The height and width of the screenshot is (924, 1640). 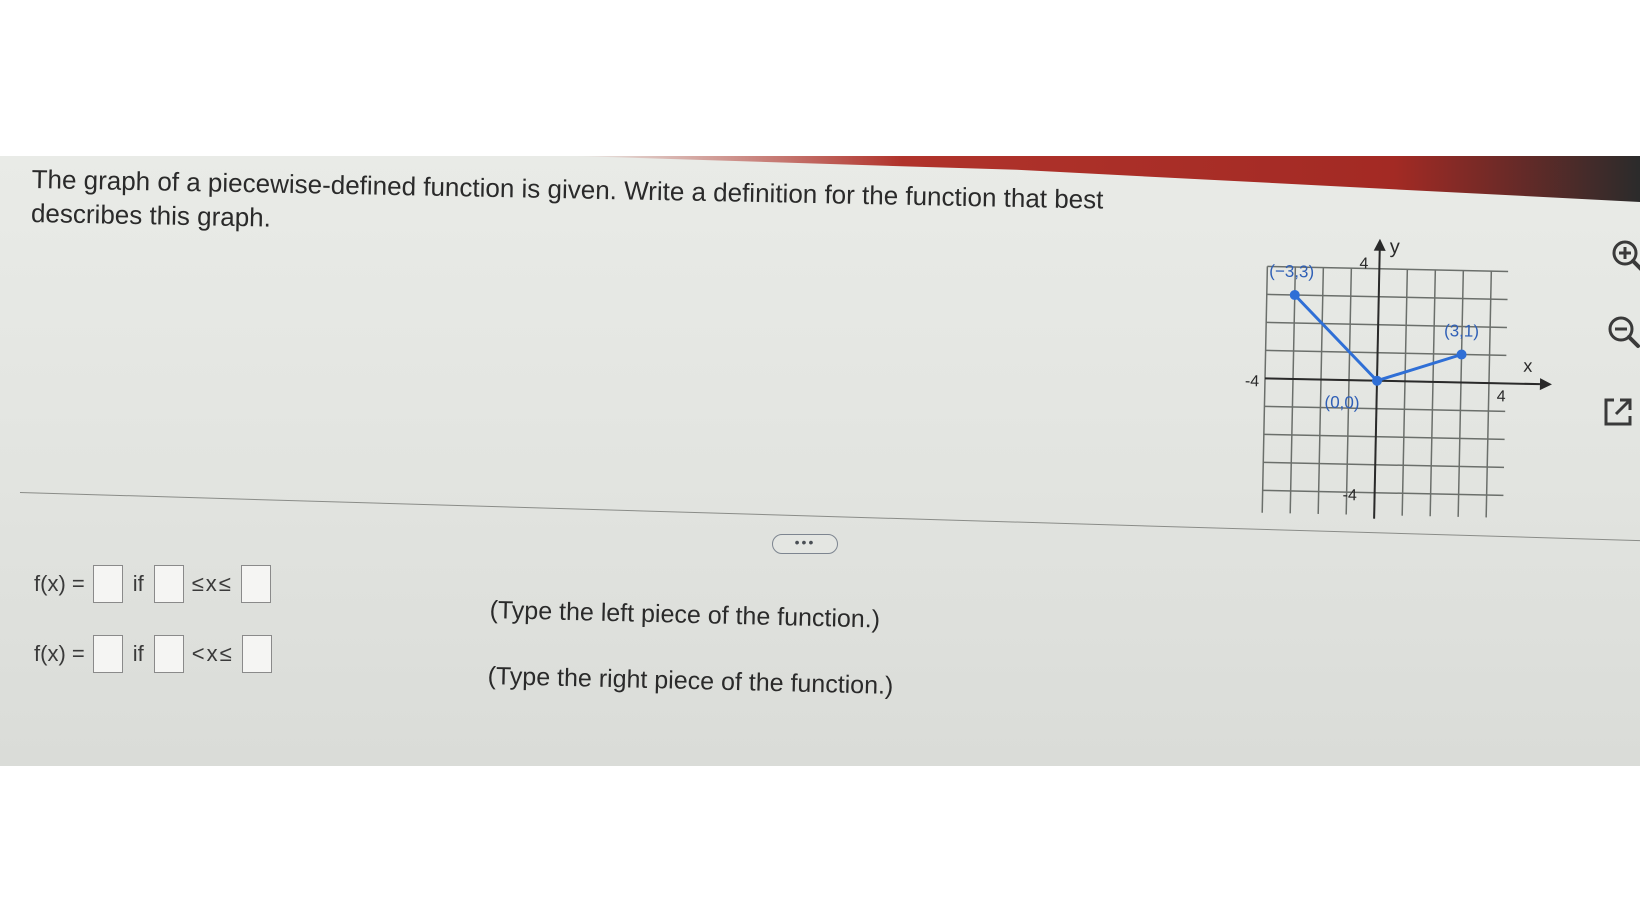 I want to click on graph-point-label: (−3,3), so click(x=1291, y=271).